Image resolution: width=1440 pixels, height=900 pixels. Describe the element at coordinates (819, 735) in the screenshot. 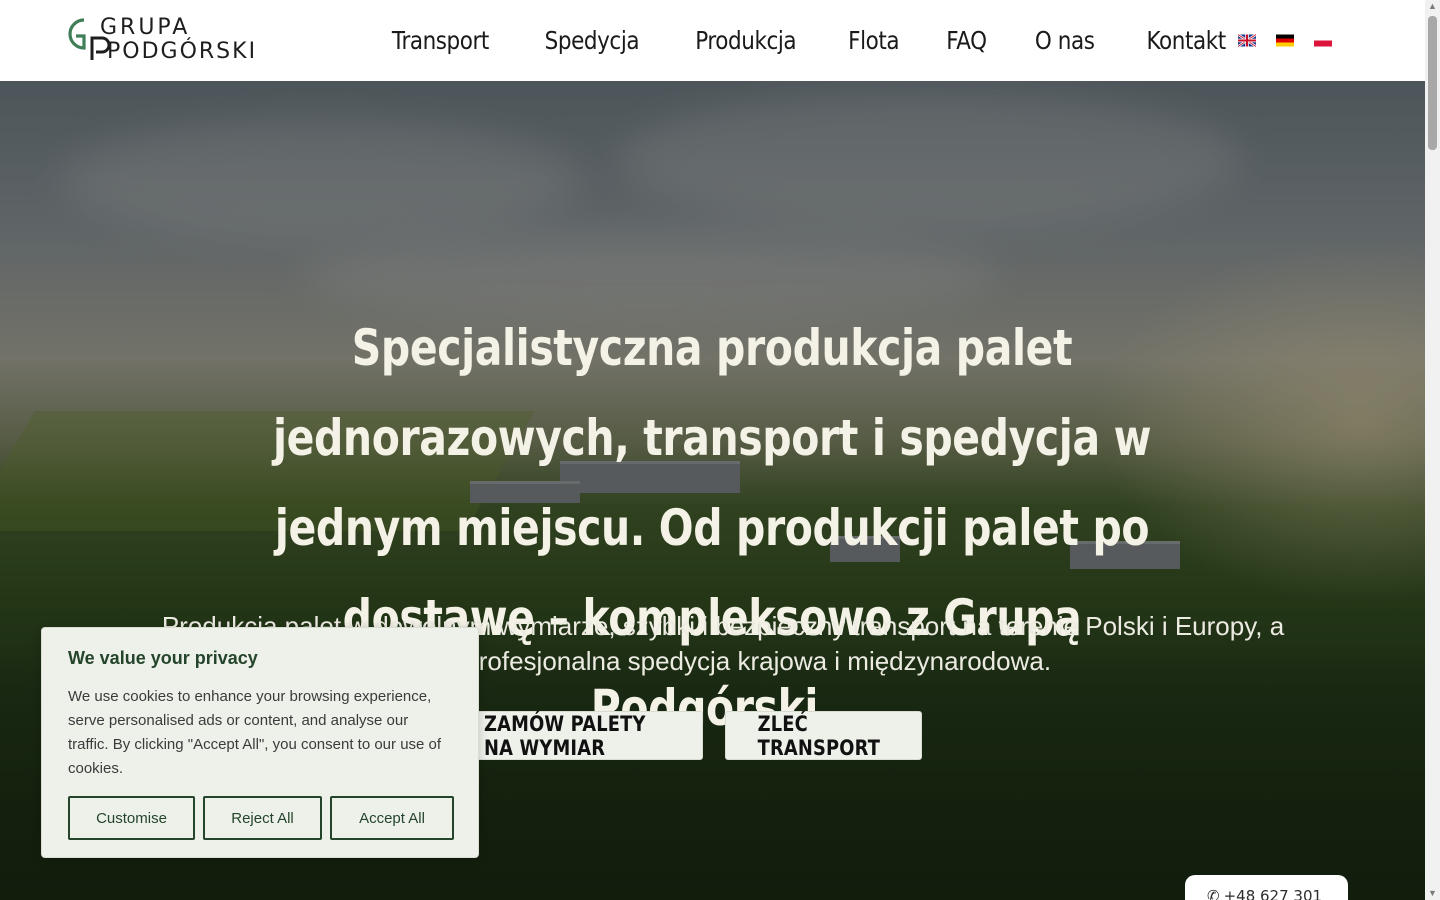

I see `order-transport-label: ZLEĆ TRANSPORT` at that location.